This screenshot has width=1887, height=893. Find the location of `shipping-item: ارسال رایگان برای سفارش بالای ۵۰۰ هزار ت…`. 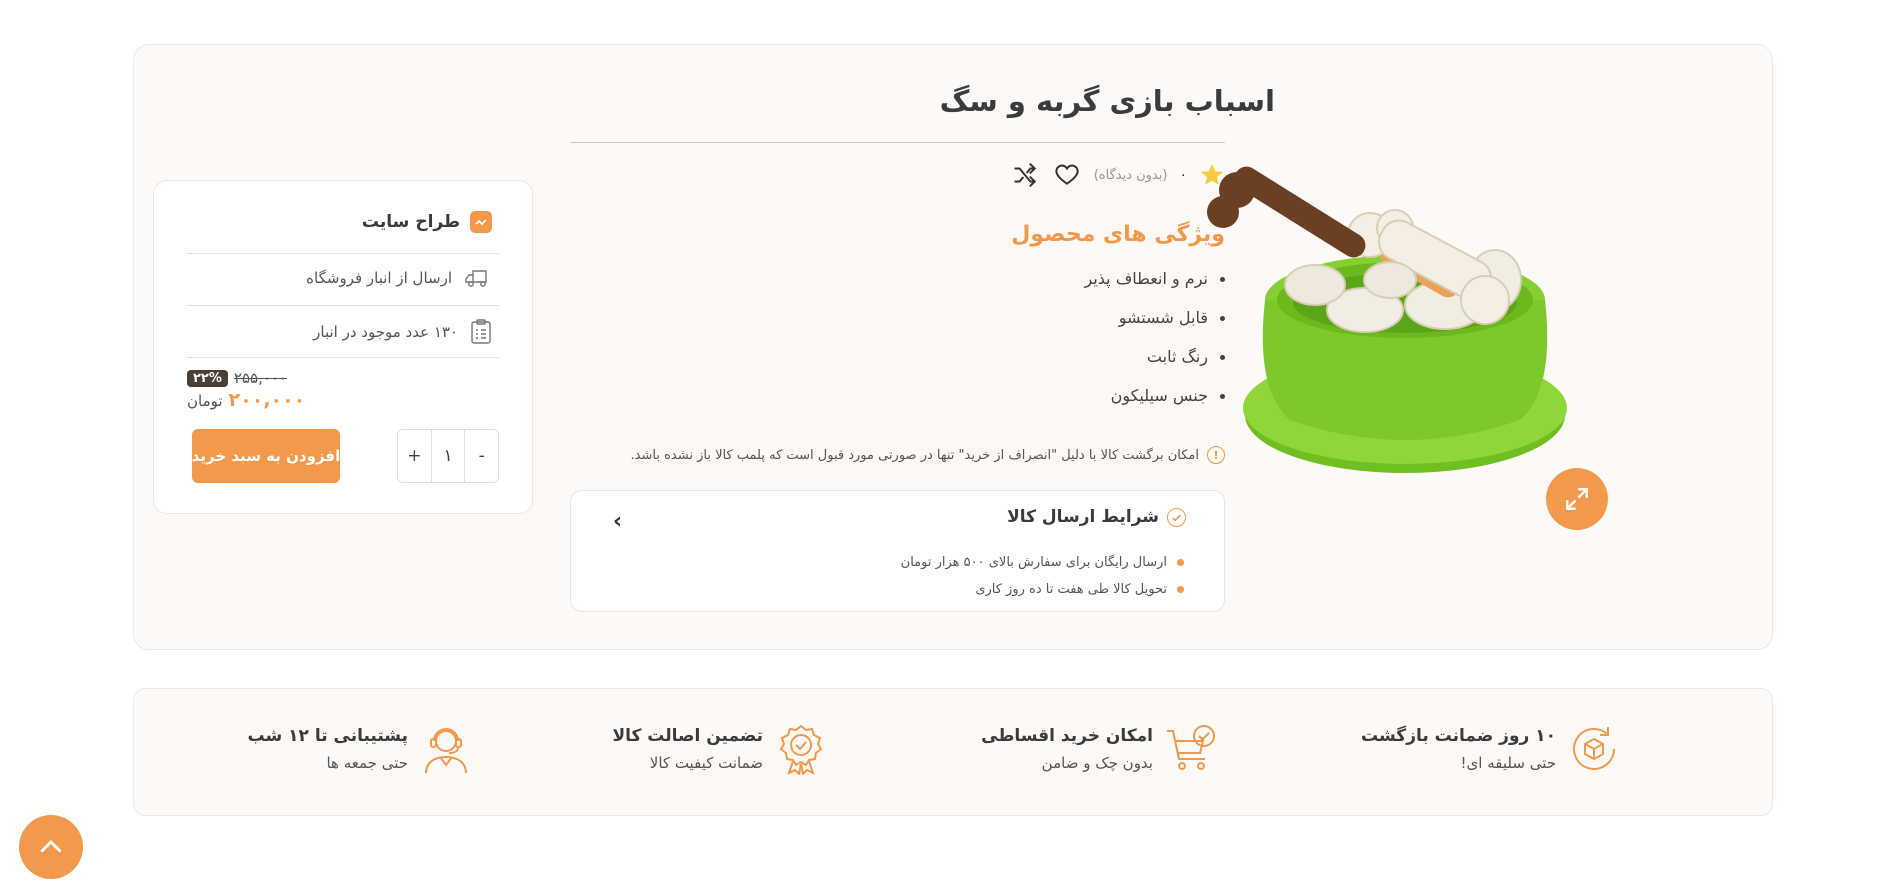

shipping-item: ارسال رایگان برای سفارش بالای ۵۰۰ هزار ت… is located at coordinates (1042, 562).